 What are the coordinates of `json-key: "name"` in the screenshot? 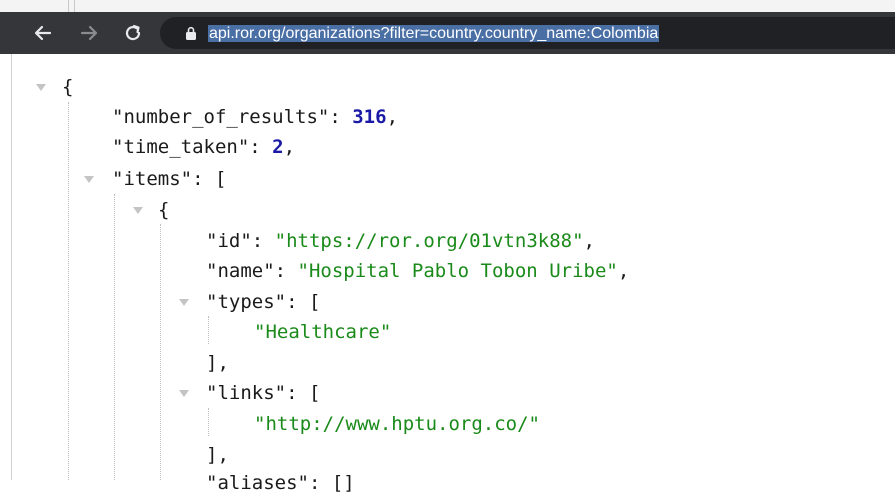 It's located at (240, 271).